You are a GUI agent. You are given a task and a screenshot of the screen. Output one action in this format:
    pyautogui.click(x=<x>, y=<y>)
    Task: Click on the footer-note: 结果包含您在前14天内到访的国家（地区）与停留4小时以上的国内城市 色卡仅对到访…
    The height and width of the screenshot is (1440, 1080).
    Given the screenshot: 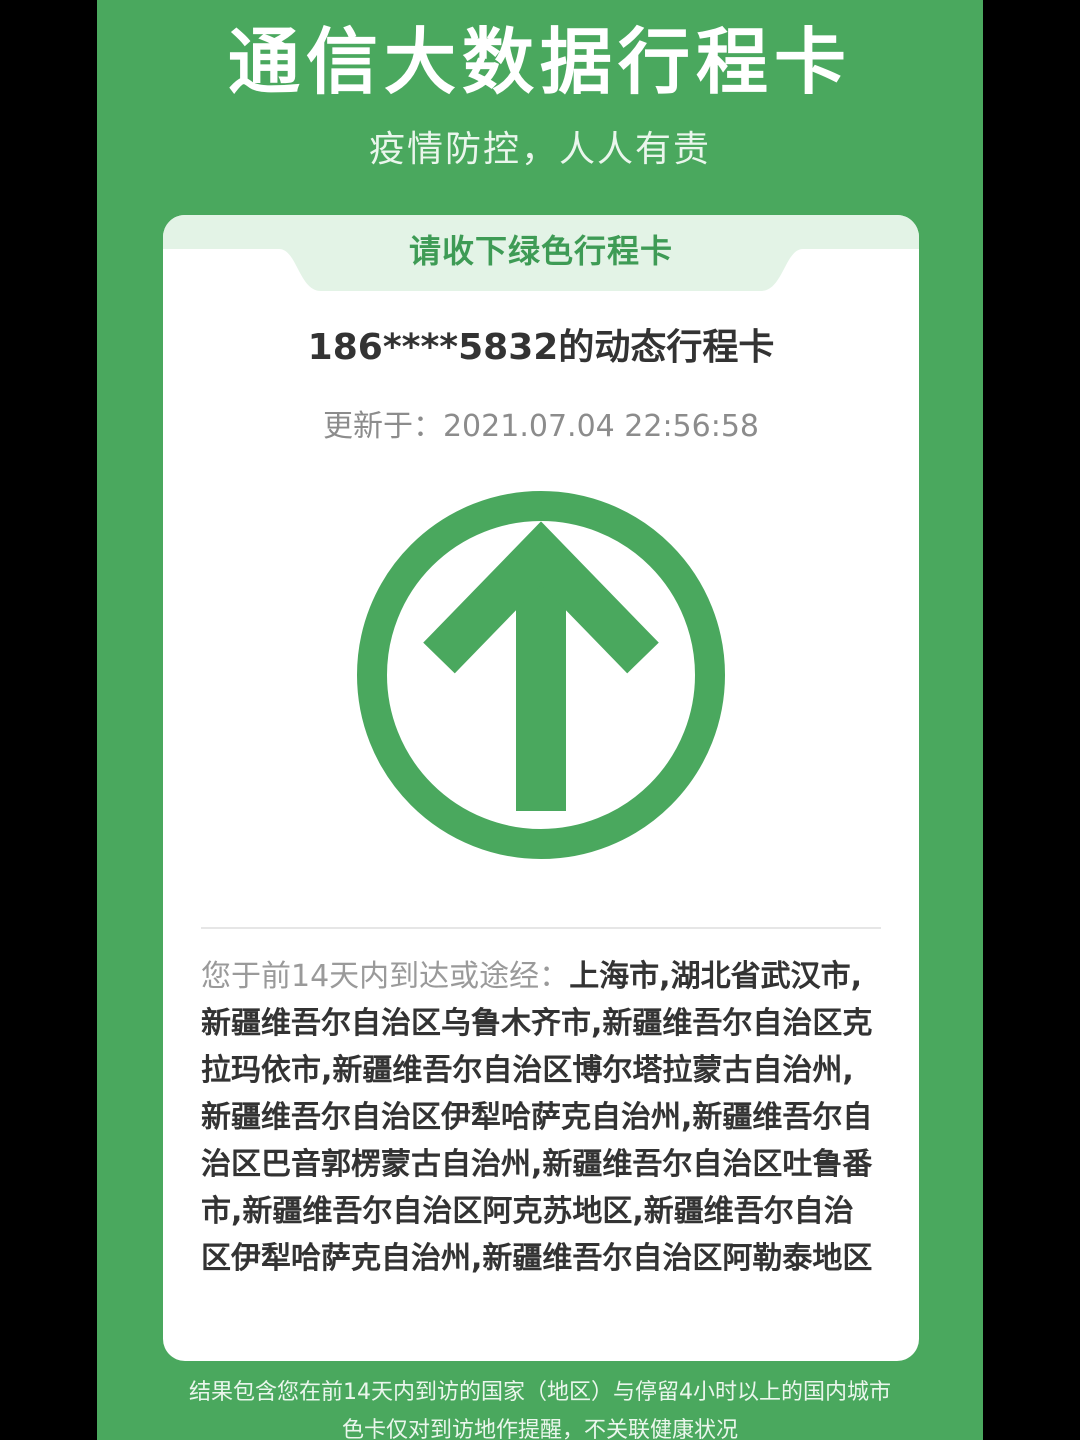 What is the action you would take?
    pyautogui.click(x=540, y=1407)
    